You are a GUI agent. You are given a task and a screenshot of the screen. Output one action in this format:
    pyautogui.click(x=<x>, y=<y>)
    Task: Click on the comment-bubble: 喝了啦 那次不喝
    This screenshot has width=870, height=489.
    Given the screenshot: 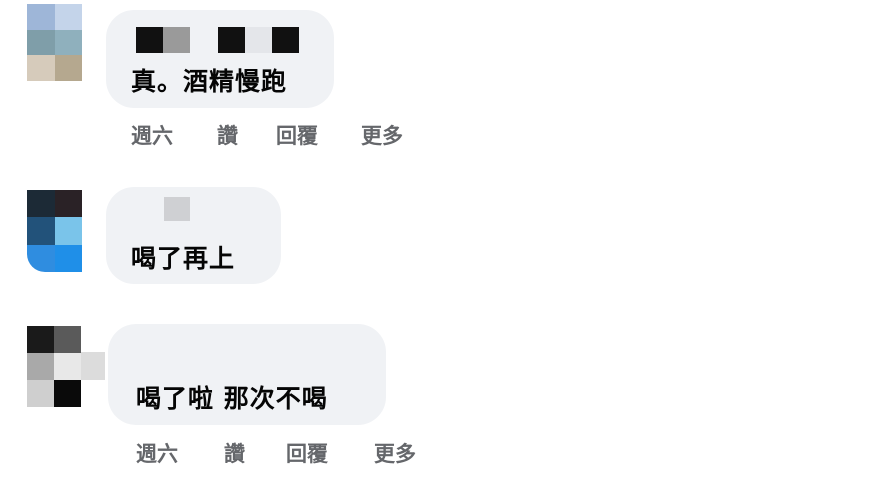 What is the action you would take?
    pyautogui.click(x=247, y=374)
    